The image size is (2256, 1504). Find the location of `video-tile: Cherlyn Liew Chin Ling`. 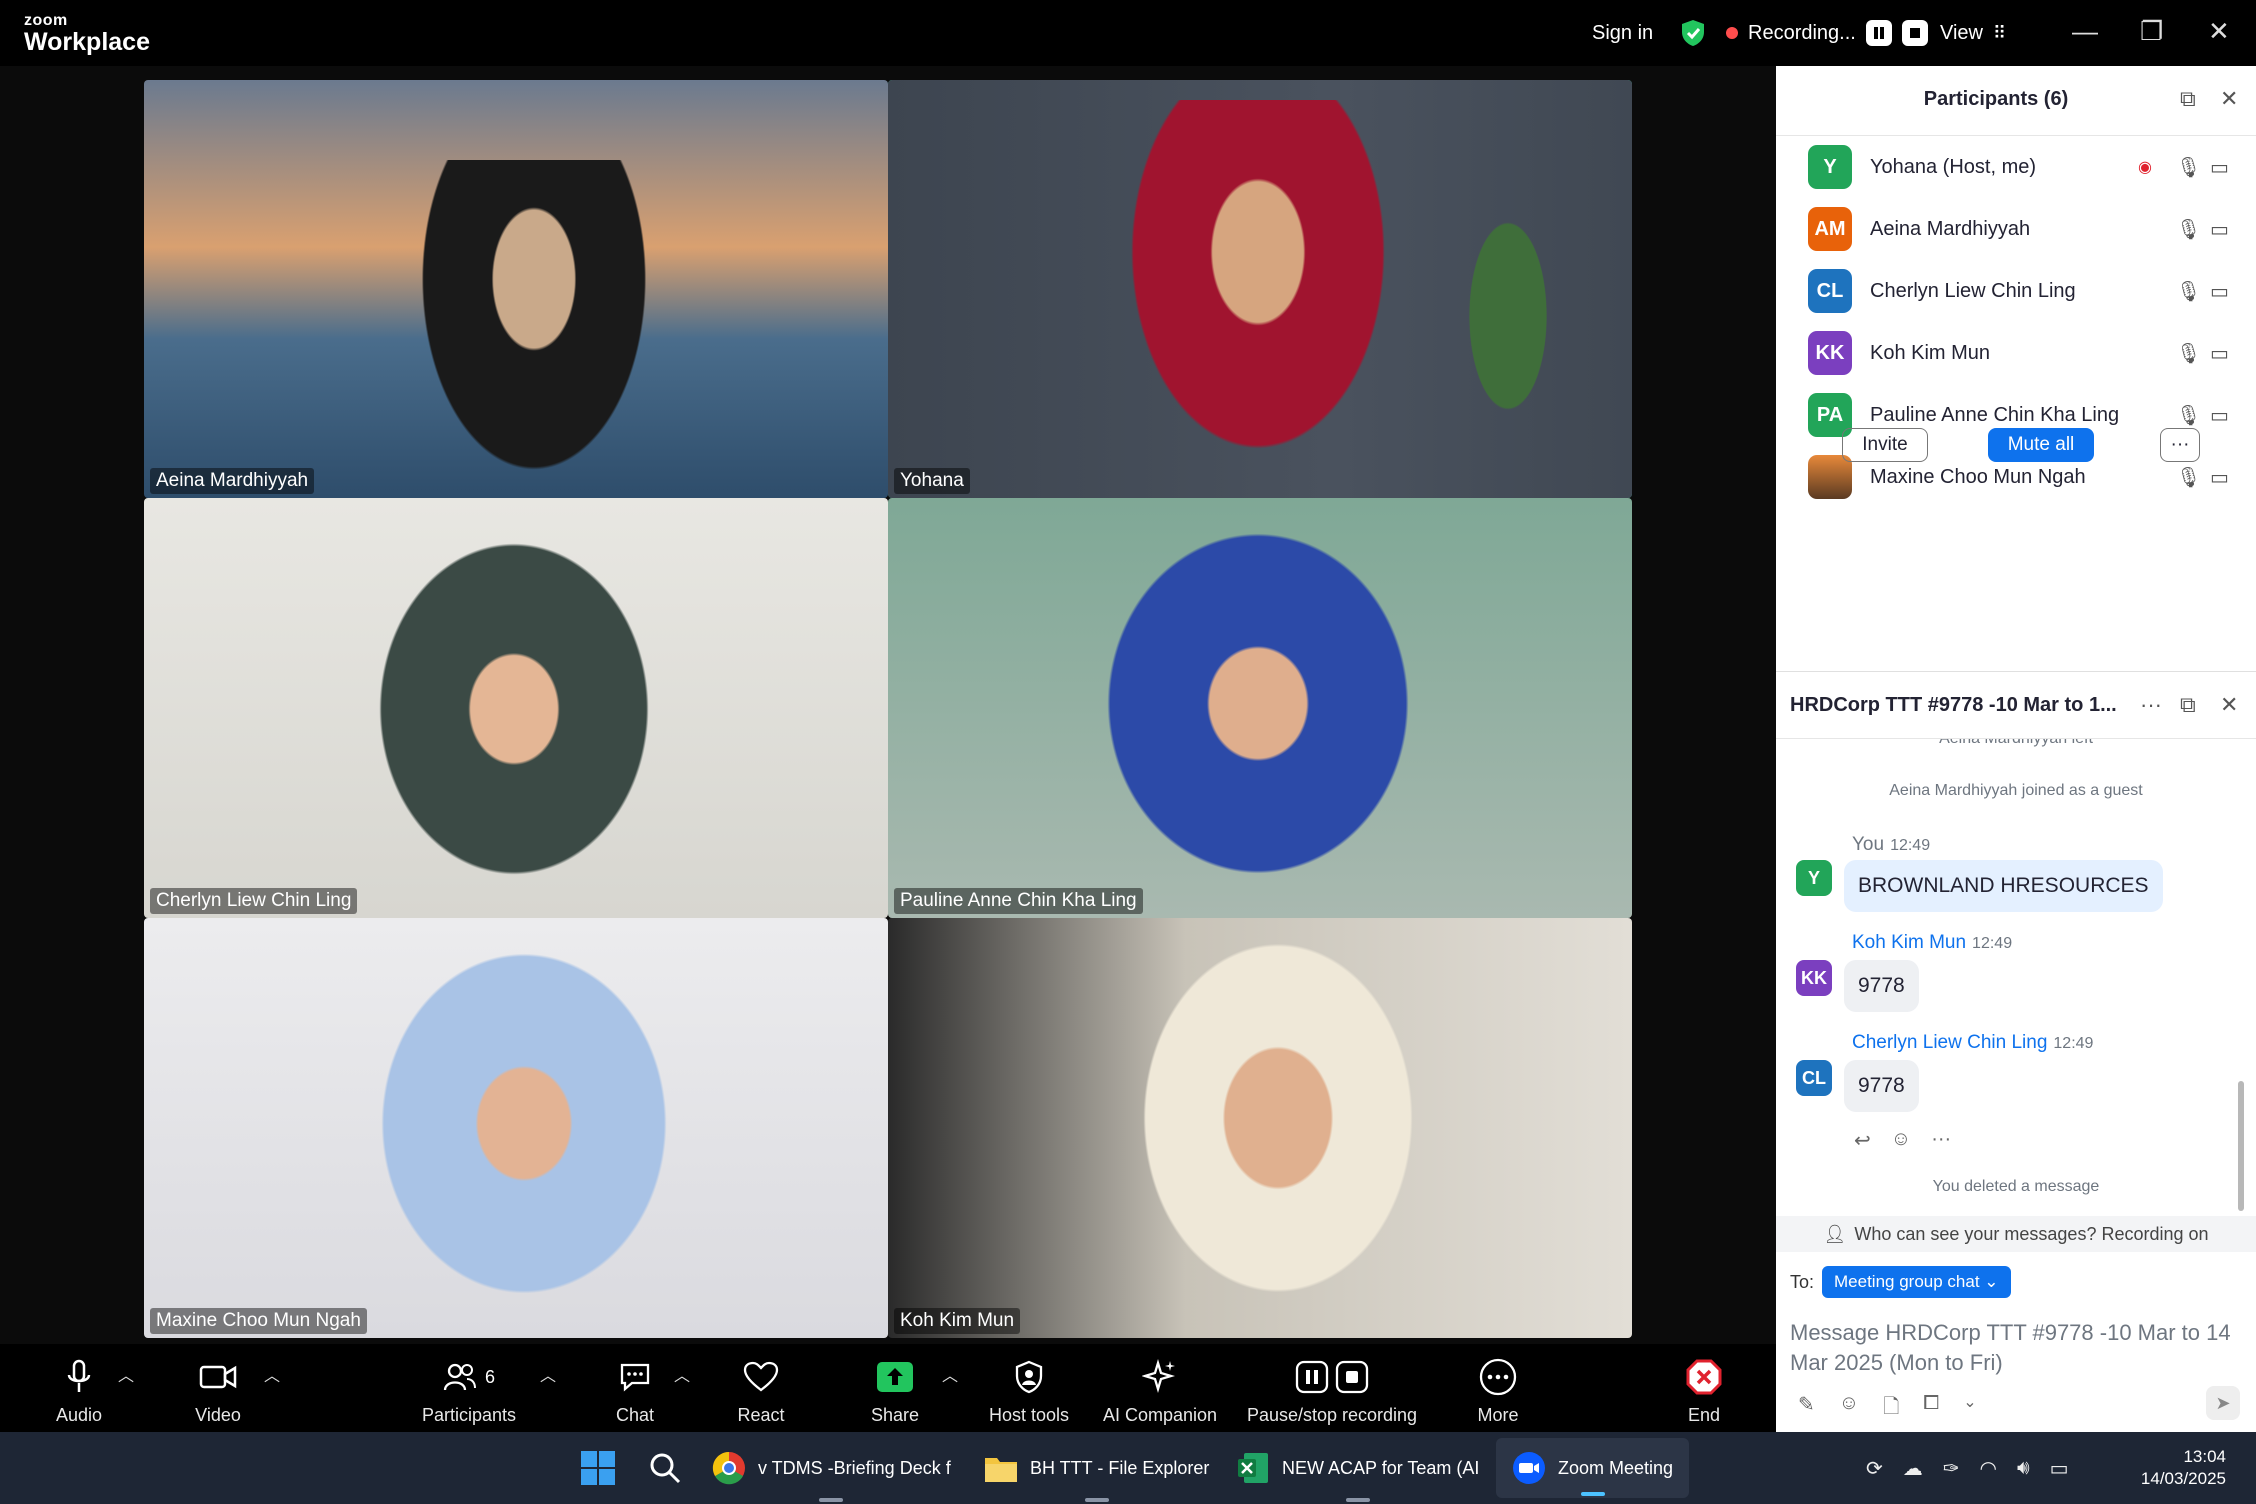

video-tile: Cherlyn Liew Chin Ling is located at coordinates (516, 708).